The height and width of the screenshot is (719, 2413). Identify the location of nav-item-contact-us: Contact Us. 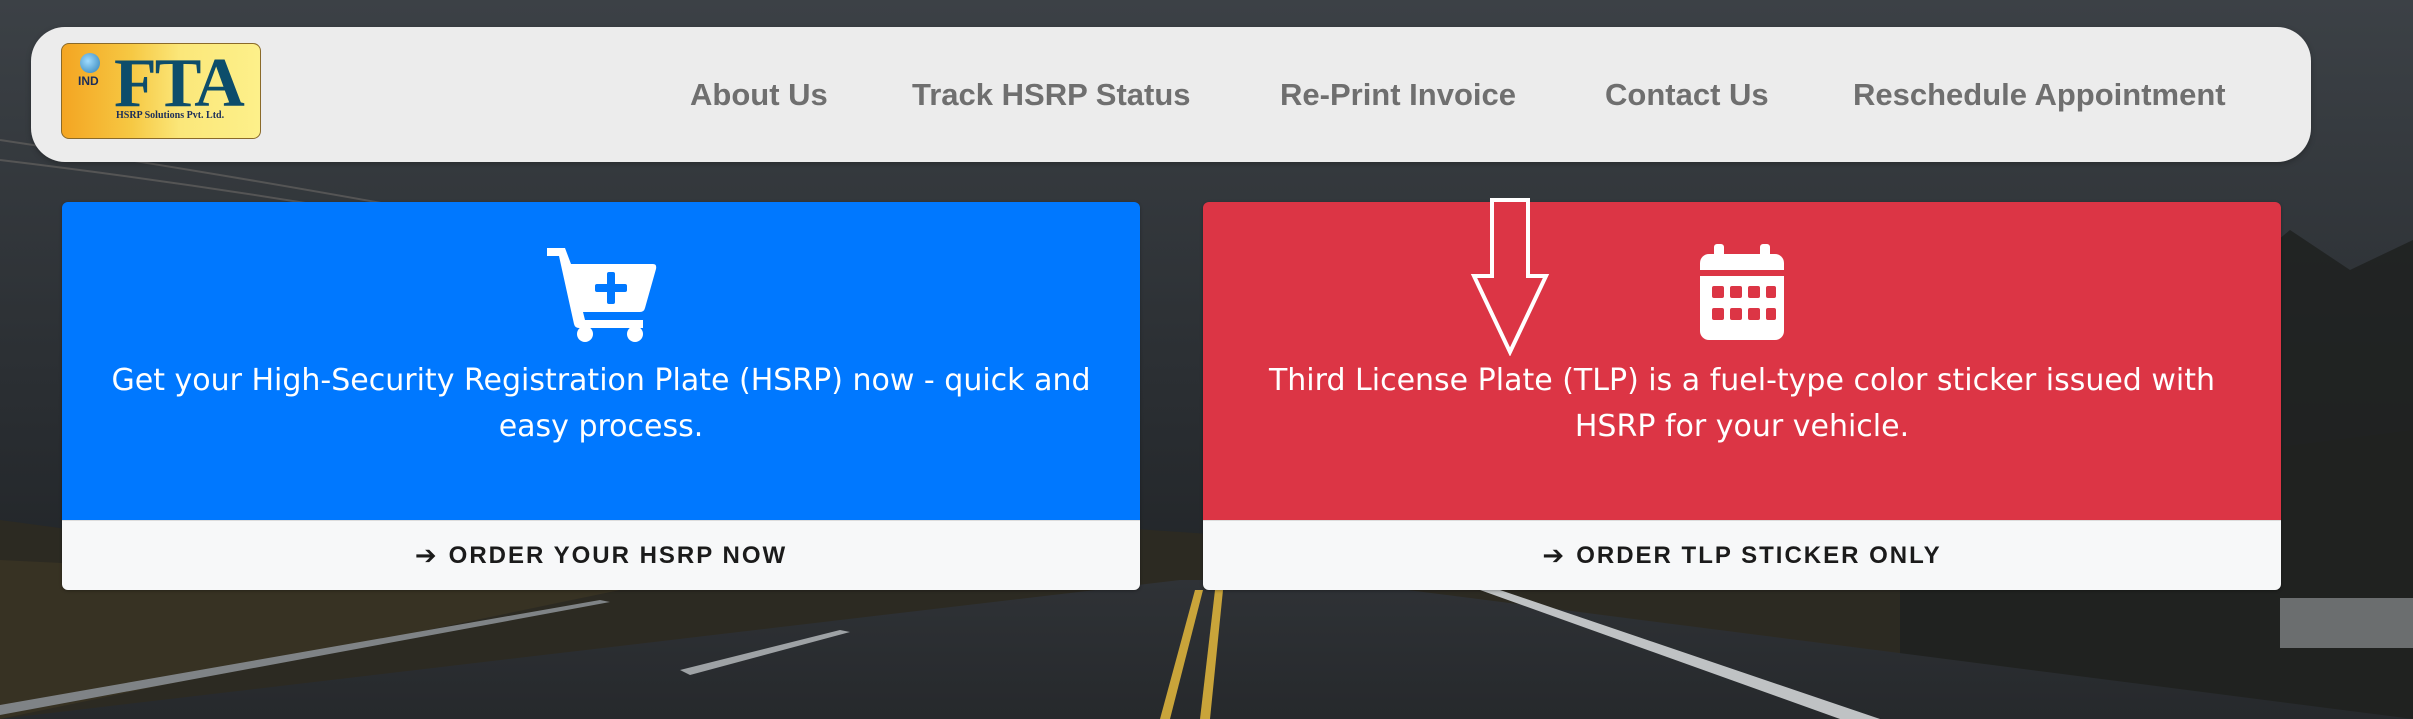
(1687, 95).